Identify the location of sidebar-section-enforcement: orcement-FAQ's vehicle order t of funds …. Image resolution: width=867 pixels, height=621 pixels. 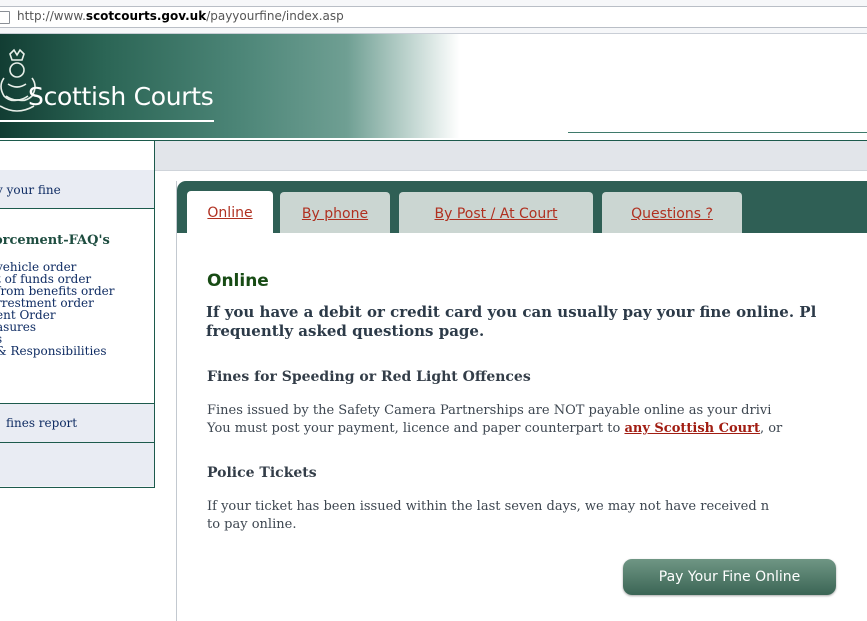
(77, 306).